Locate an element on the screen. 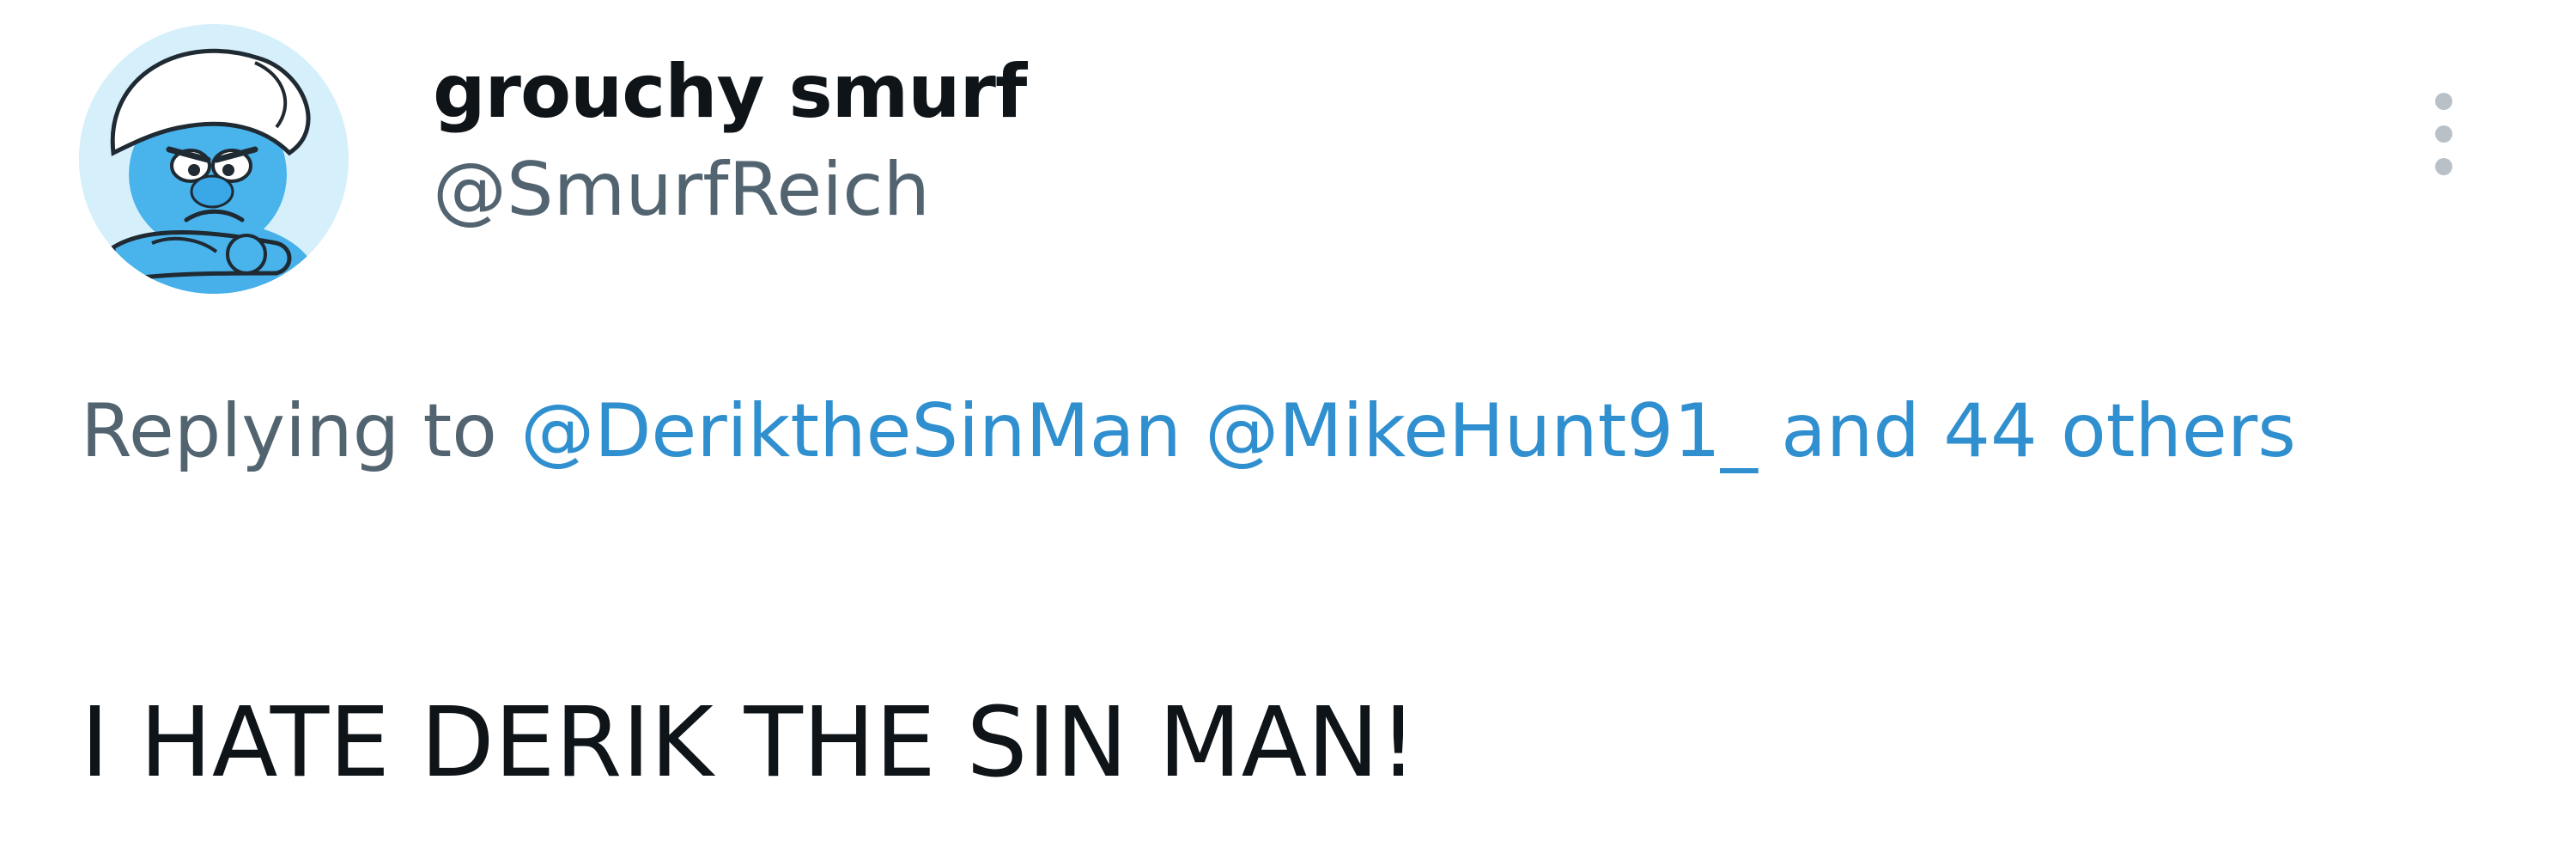  more-options-button is located at coordinates (2443, 135).